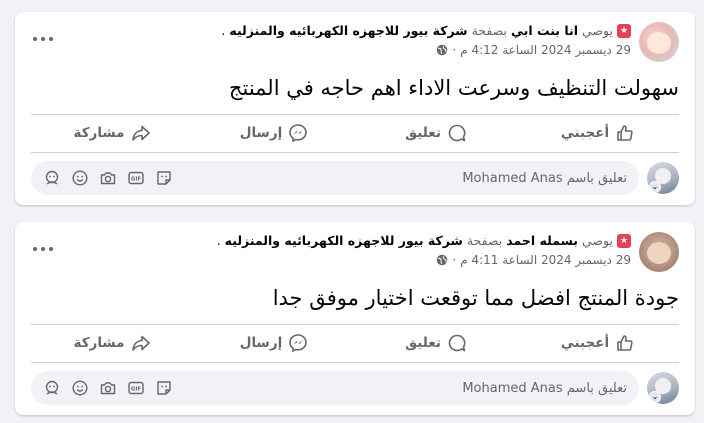  Describe the element at coordinates (542, 241) in the screenshot. I see `author-name: بسمله احمد` at that location.